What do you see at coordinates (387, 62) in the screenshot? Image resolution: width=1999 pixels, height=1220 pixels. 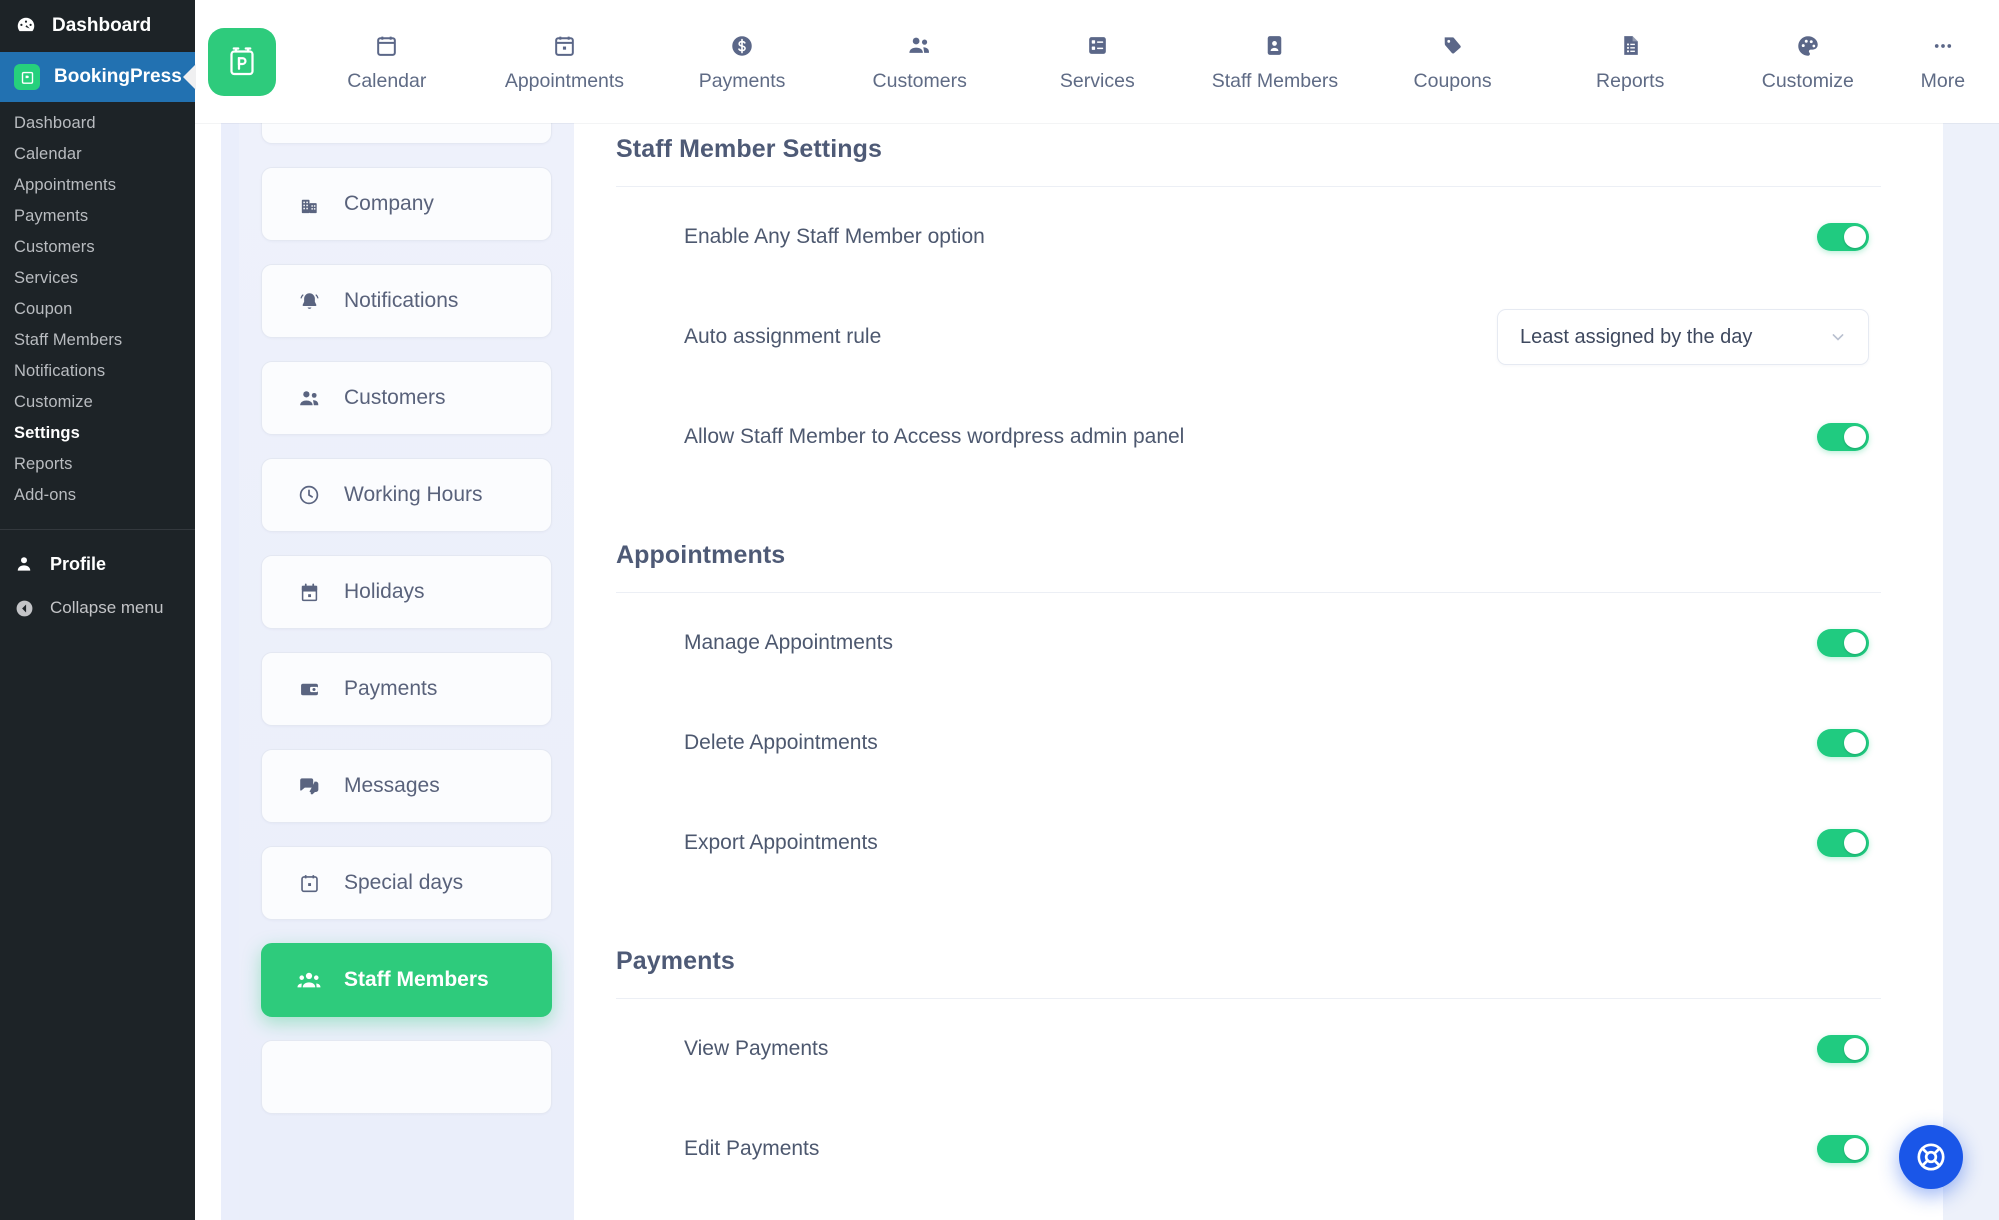 I see `nav-item-calendar: Calendar` at bounding box center [387, 62].